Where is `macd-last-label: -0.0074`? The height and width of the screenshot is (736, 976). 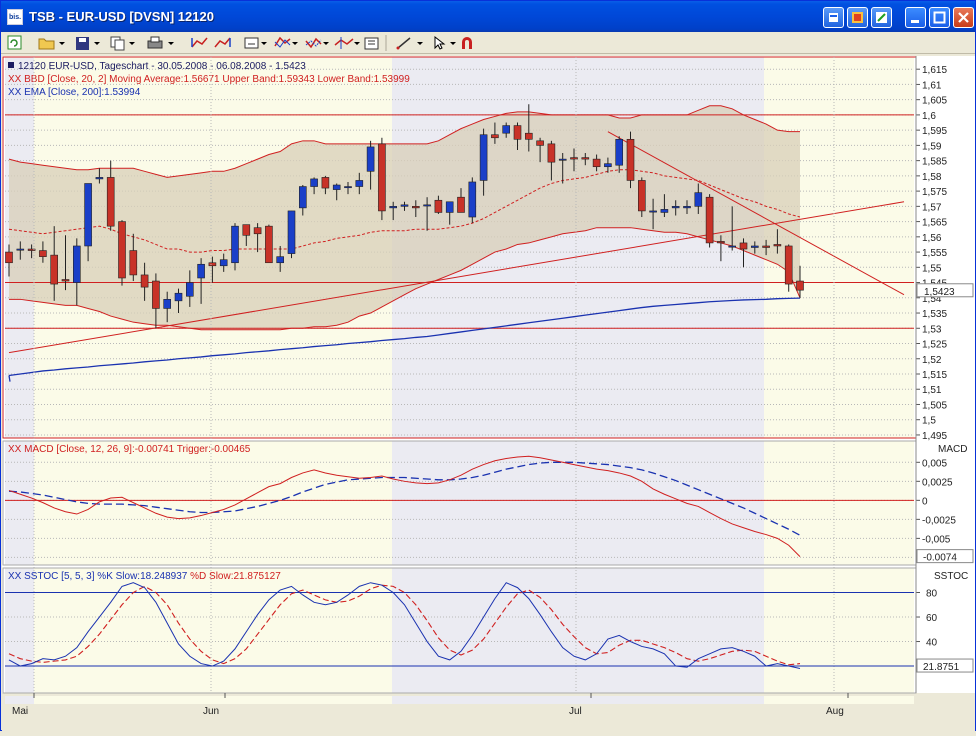
macd-last-label: -0.0074 is located at coordinates (940, 558).